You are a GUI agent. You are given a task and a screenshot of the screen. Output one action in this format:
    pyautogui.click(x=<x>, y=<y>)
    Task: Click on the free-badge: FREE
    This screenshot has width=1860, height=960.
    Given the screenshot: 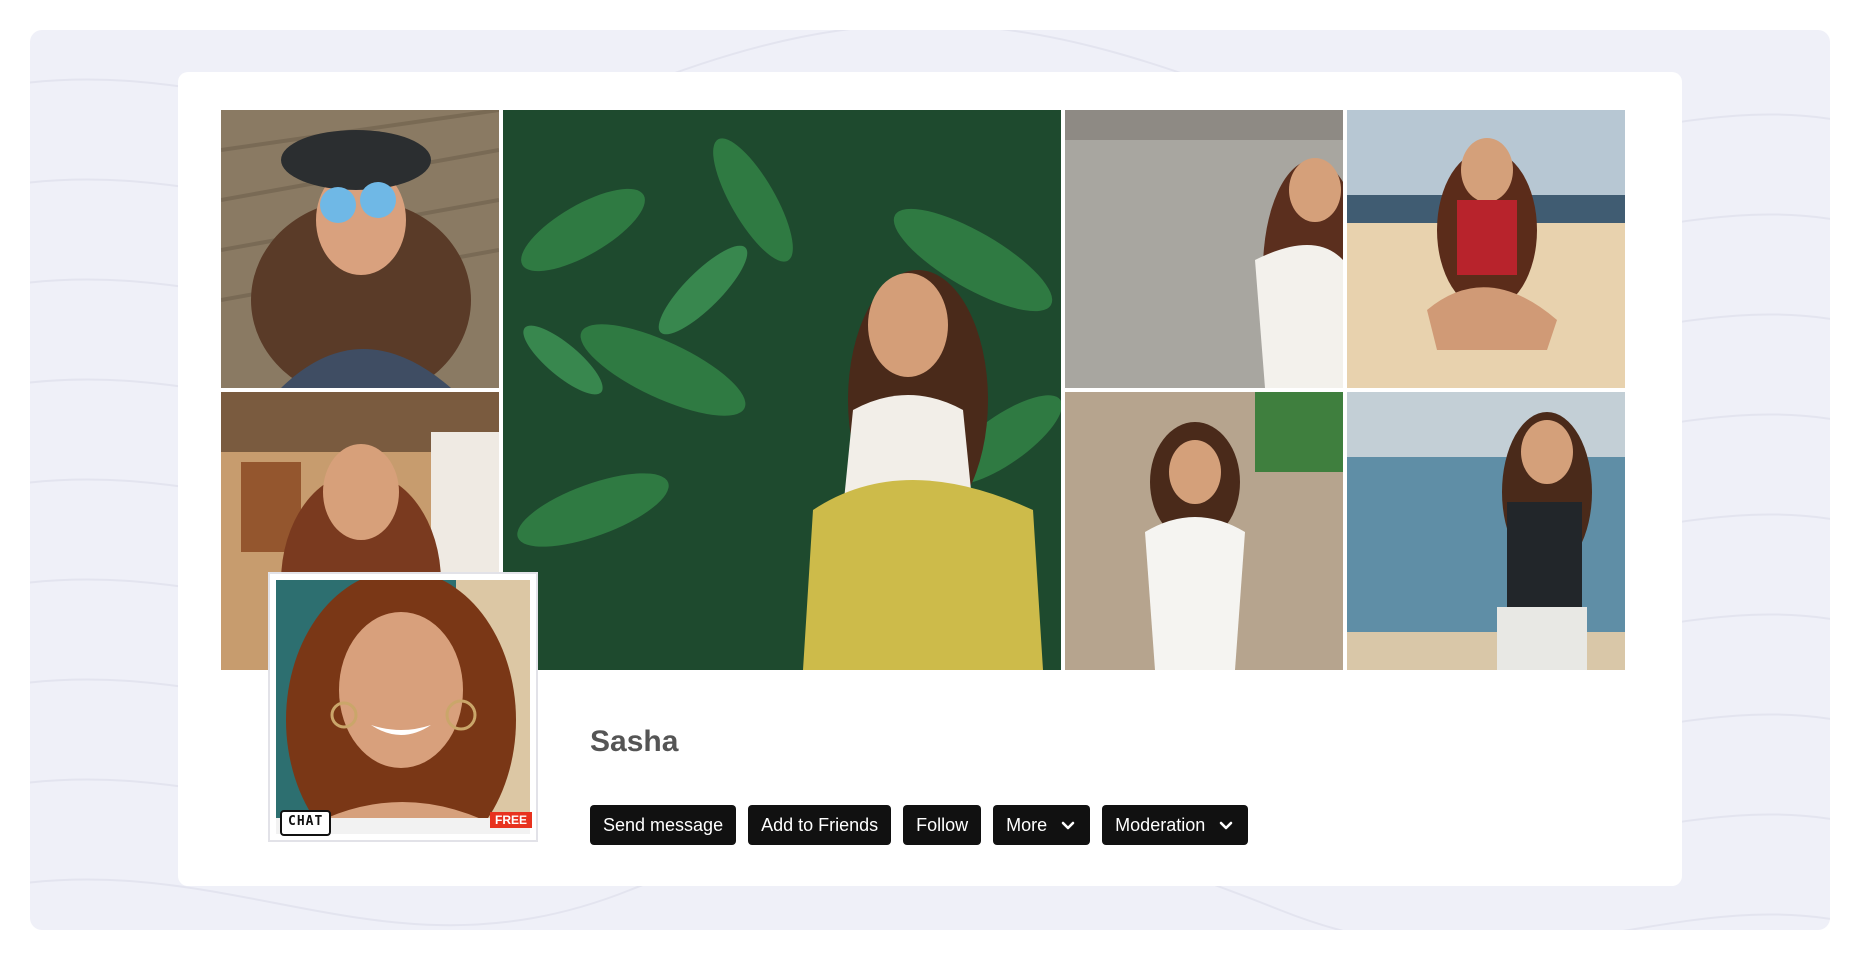 What is the action you would take?
    pyautogui.click(x=510, y=820)
    